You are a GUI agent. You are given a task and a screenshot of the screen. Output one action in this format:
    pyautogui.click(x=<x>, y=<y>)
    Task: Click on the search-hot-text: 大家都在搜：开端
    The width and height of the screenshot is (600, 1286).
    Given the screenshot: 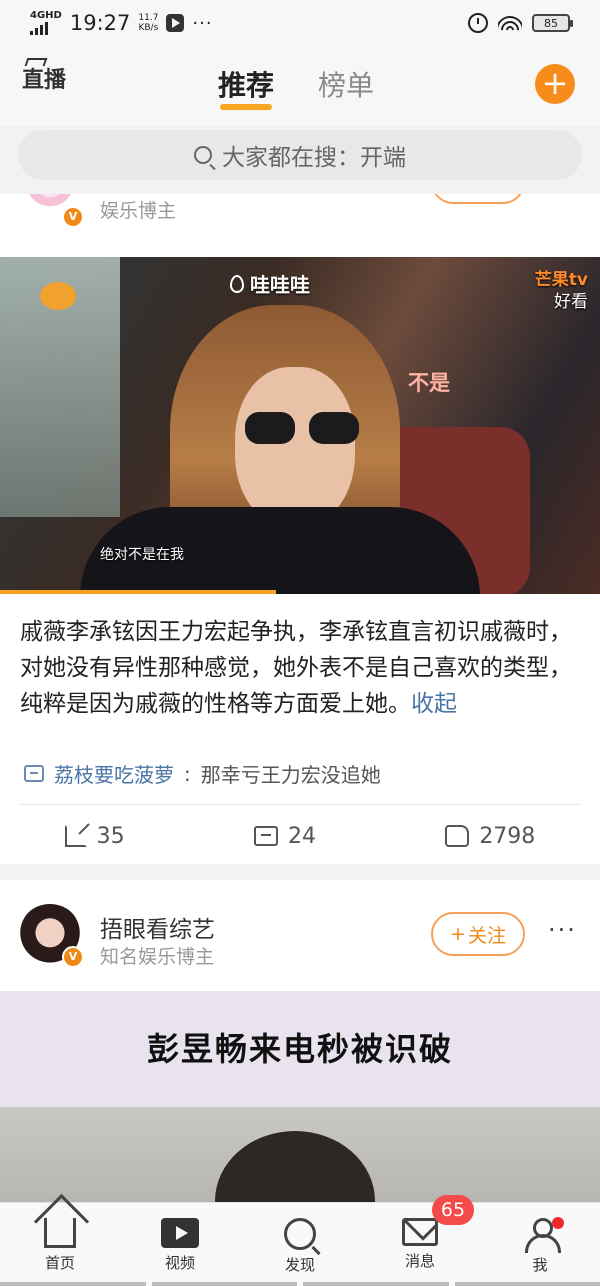 What is the action you would take?
    pyautogui.click(x=314, y=158)
    